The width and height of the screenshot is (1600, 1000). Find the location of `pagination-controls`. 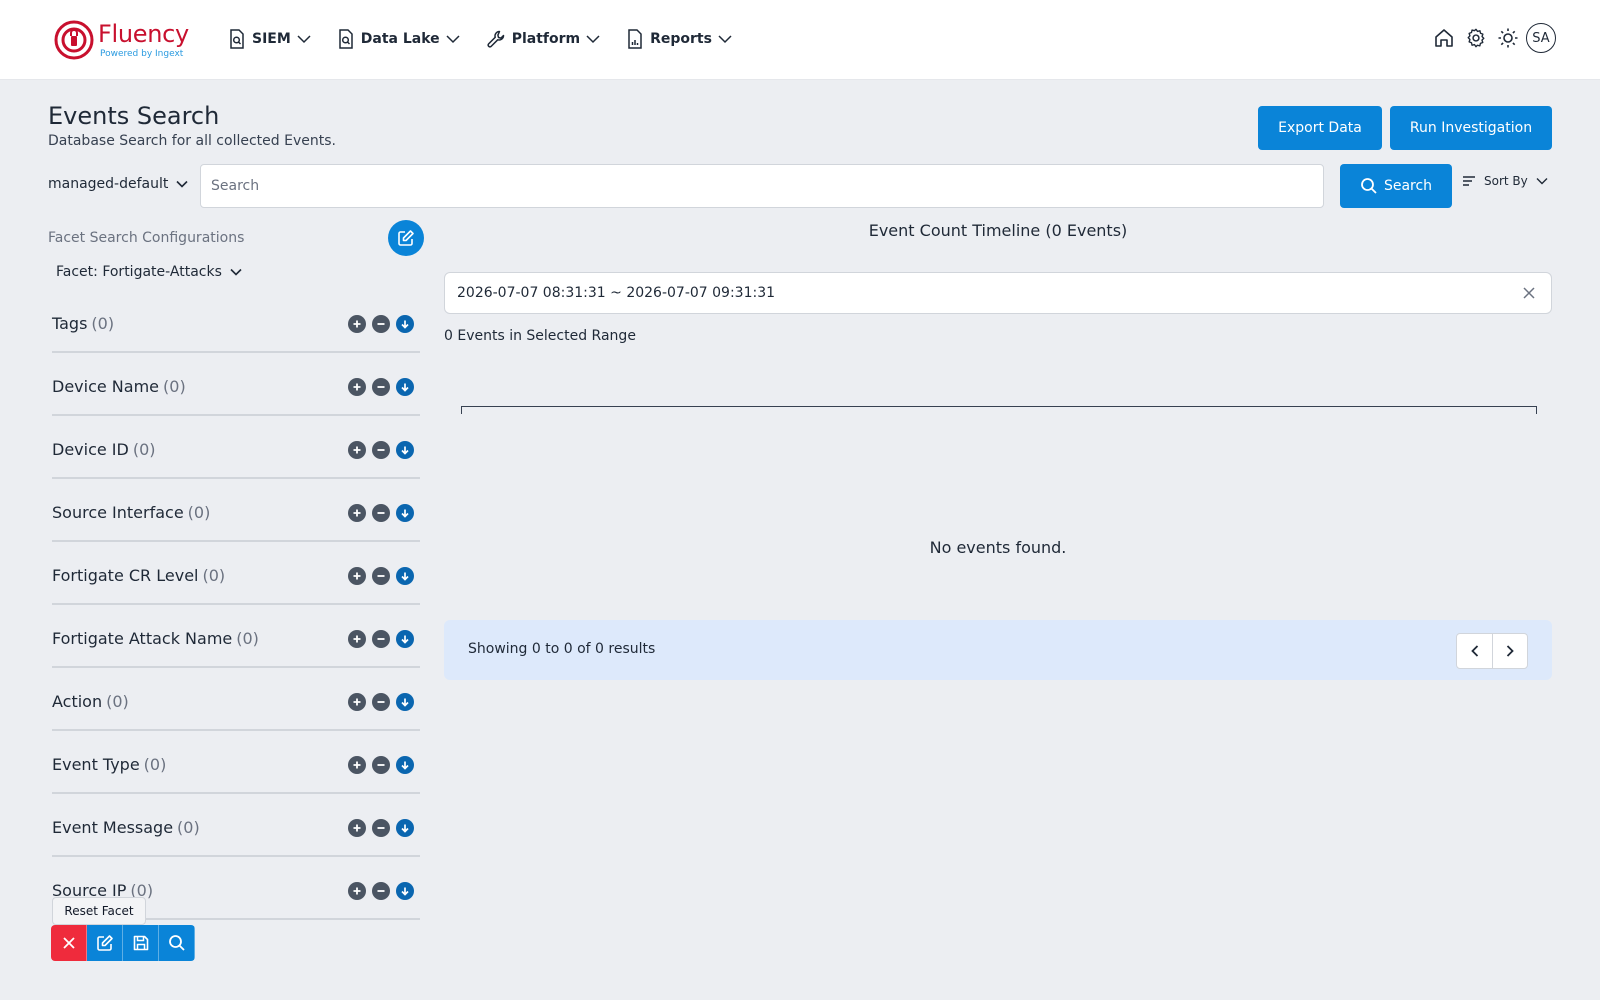

pagination-controls is located at coordinates (1492, 651).